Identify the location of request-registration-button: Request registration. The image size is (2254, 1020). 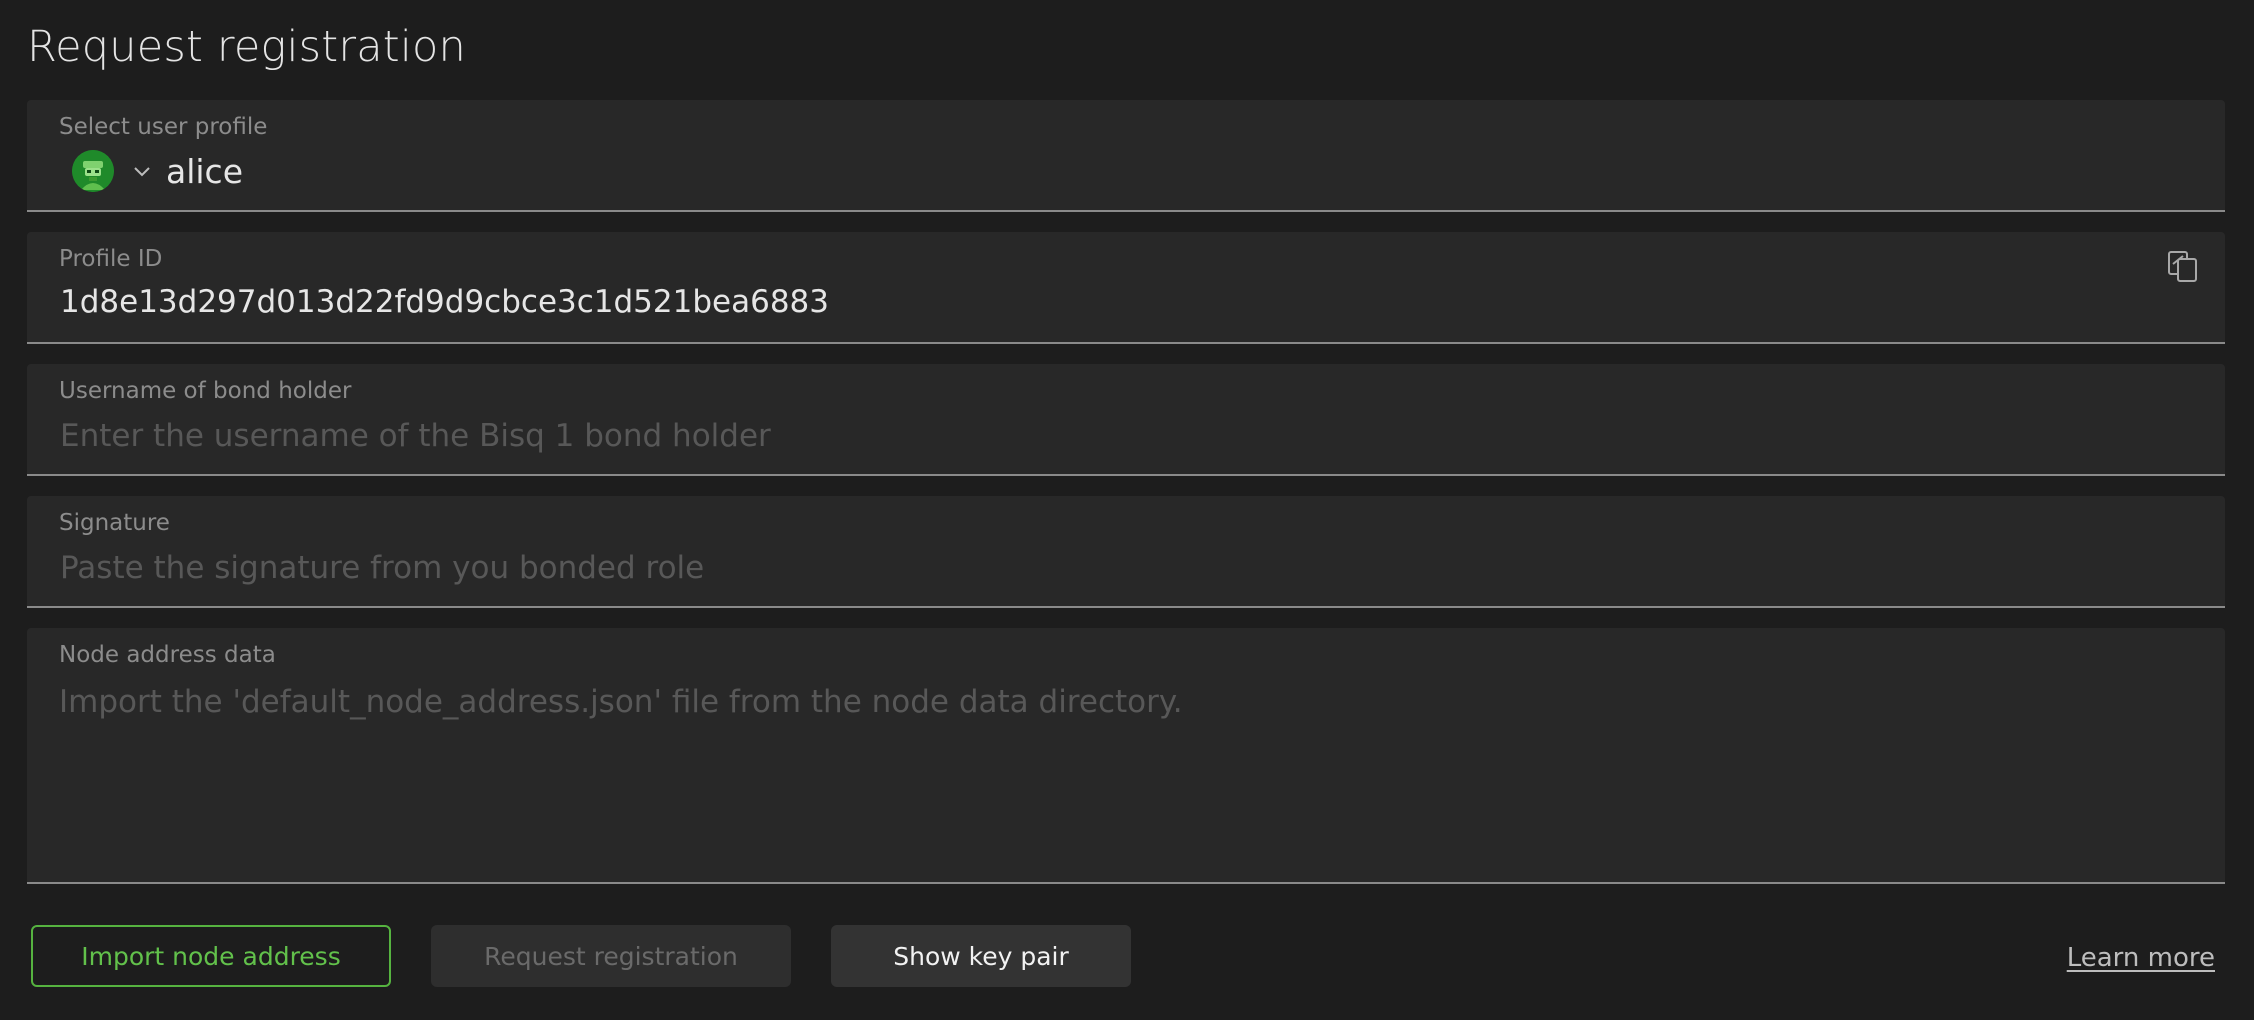
(611, 956).